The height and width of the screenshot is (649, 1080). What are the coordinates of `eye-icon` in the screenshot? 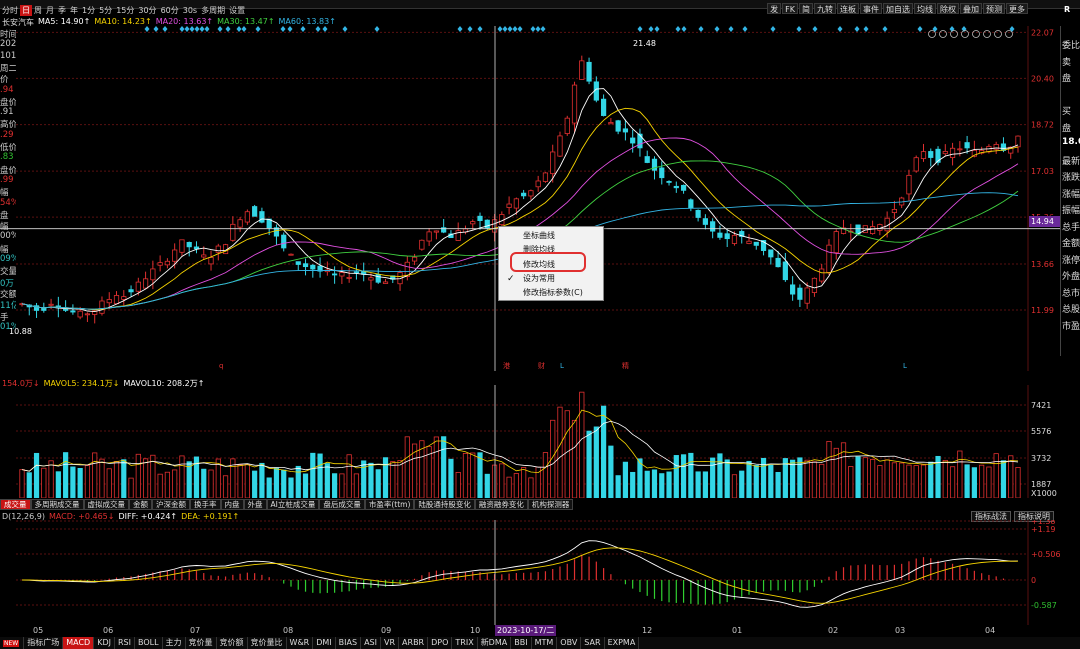 It's located at (932, 34).